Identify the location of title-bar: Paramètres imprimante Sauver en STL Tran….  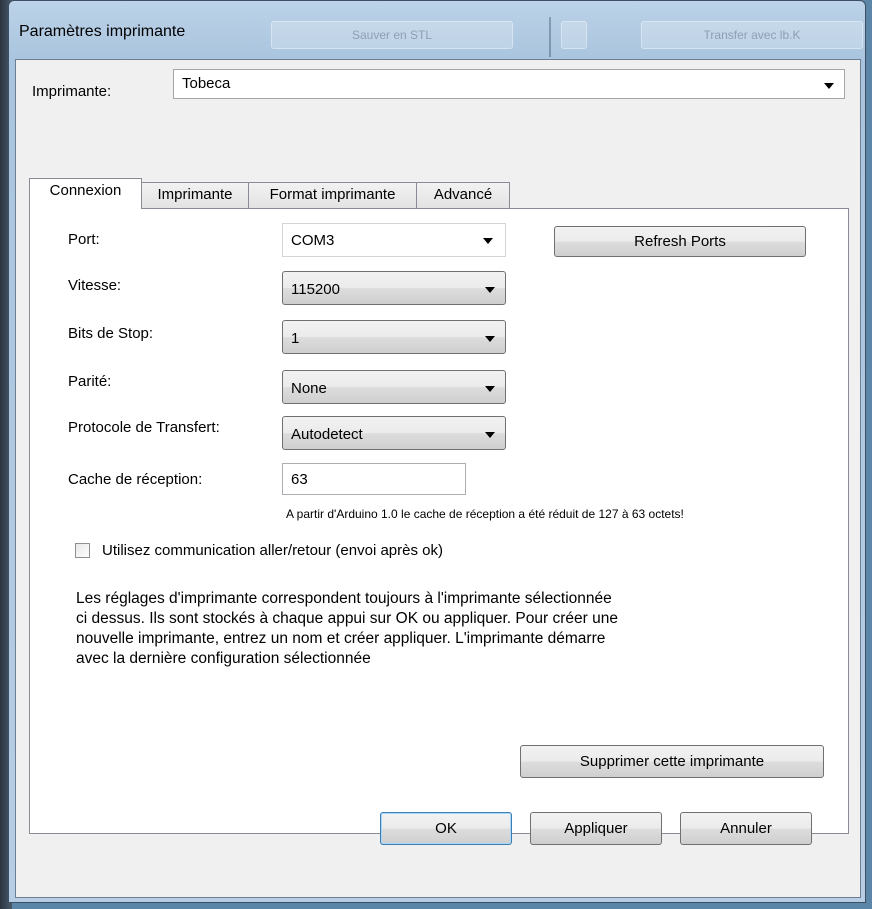
(437, 31).